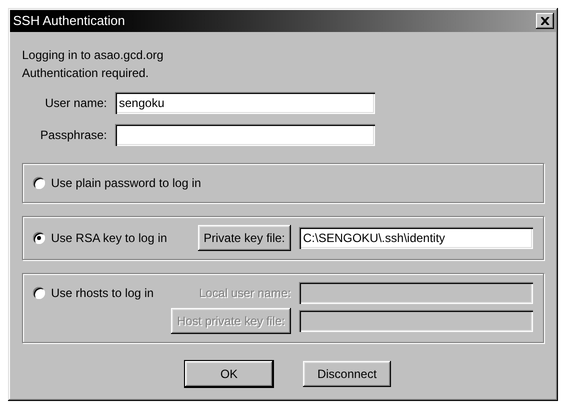  I want to click on close-icon, so click(545, 21).